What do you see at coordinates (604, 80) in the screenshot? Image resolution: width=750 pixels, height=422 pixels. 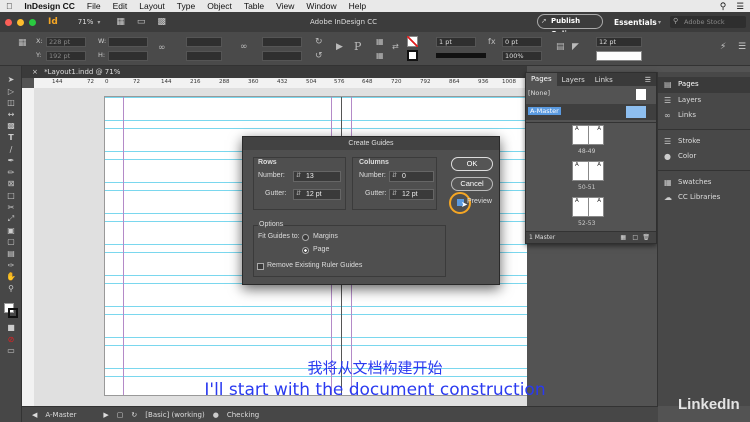 I see `tab-links: Links` at bounding box center [604, 80].